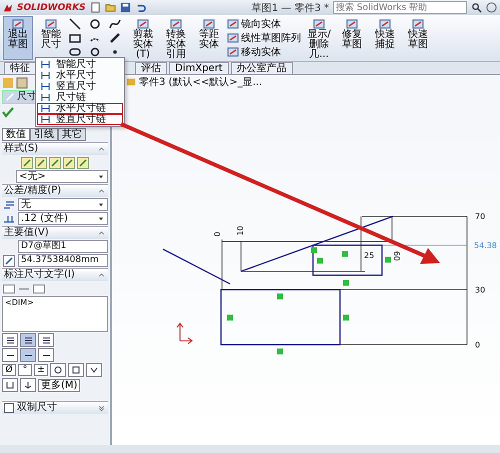  I want to click on ribbon-button: 快速草图, so click(418, 38).